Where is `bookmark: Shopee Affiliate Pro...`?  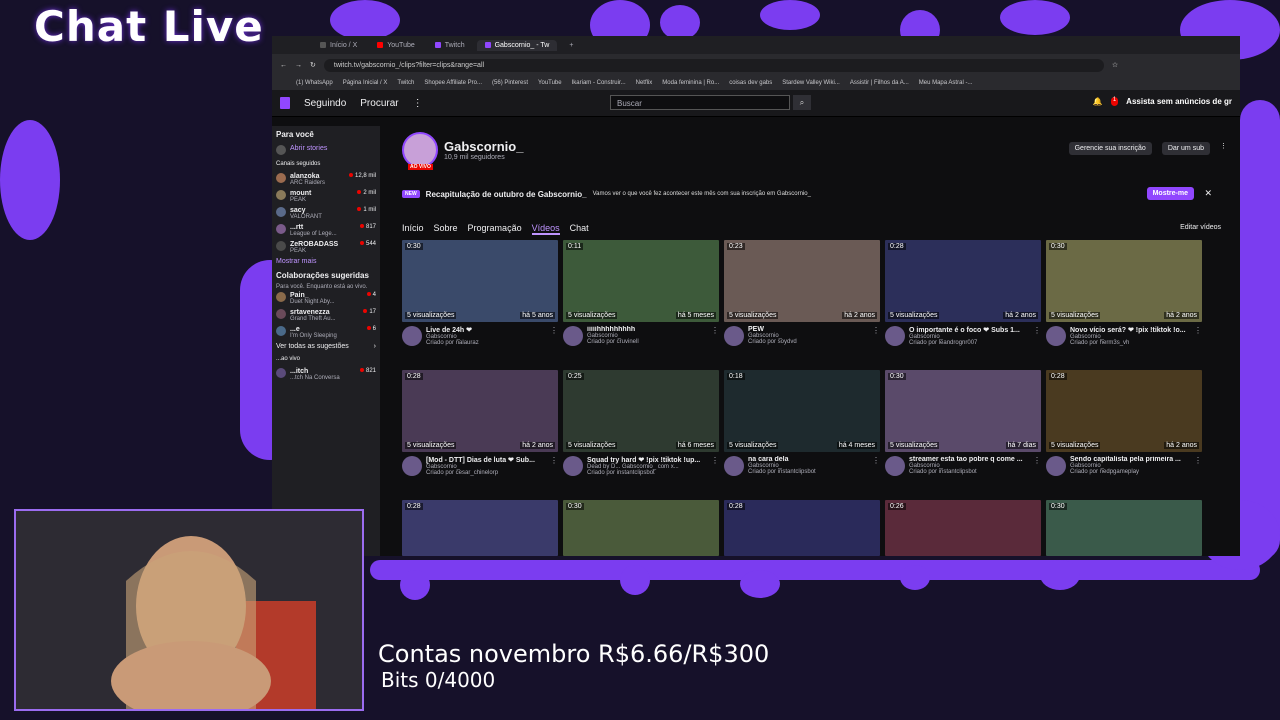
bookmark: Shopee Affiliate Pro... is located at coordinates (453, 83).